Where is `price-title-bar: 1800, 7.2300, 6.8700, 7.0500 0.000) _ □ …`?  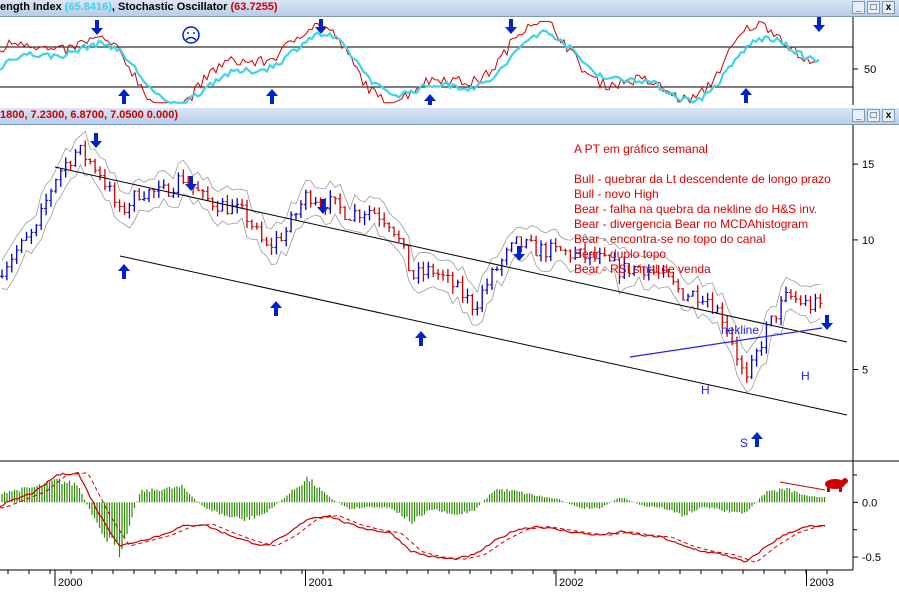
price-title-bar: 1800, 7.2300, 6.8700, 7.0500 0.000) _ □ … is located at coordinates (449, 116).